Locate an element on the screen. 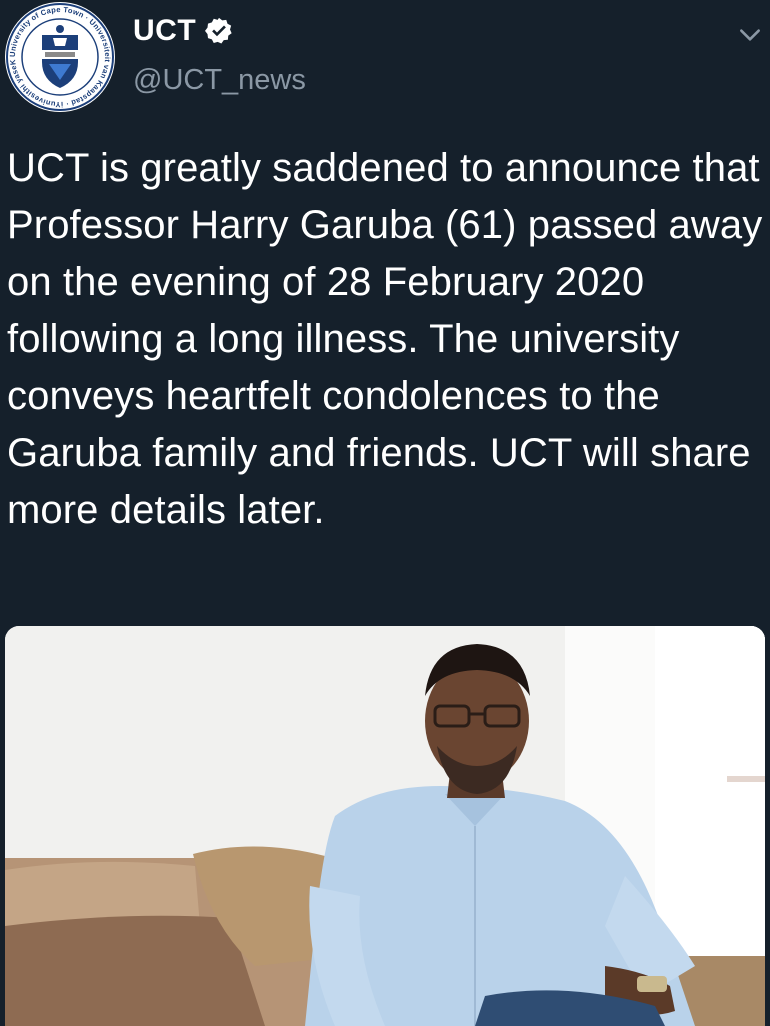  account-handle: @UCT_news is located at coordinates (219, 80).